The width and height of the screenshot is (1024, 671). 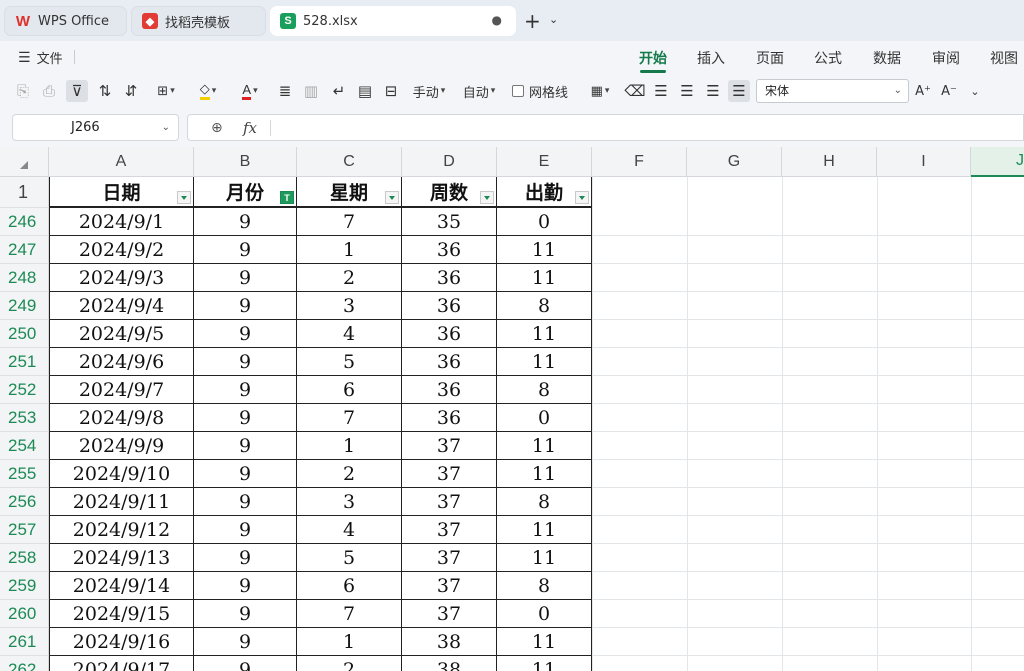 What do you see at coordinates (24, 306) in the screenshot?
I see `row-header: 249` at bounding box center [24, 306].